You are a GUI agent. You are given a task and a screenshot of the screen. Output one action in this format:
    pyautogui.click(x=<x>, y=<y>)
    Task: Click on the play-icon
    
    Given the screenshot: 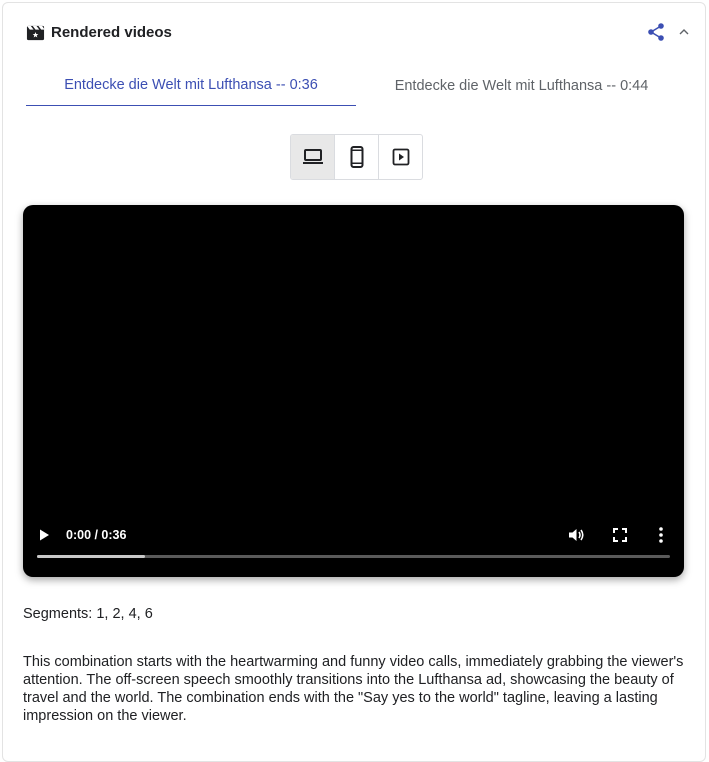 What is the action you would take?
    pyautogui.click(x=44, y=535)
    